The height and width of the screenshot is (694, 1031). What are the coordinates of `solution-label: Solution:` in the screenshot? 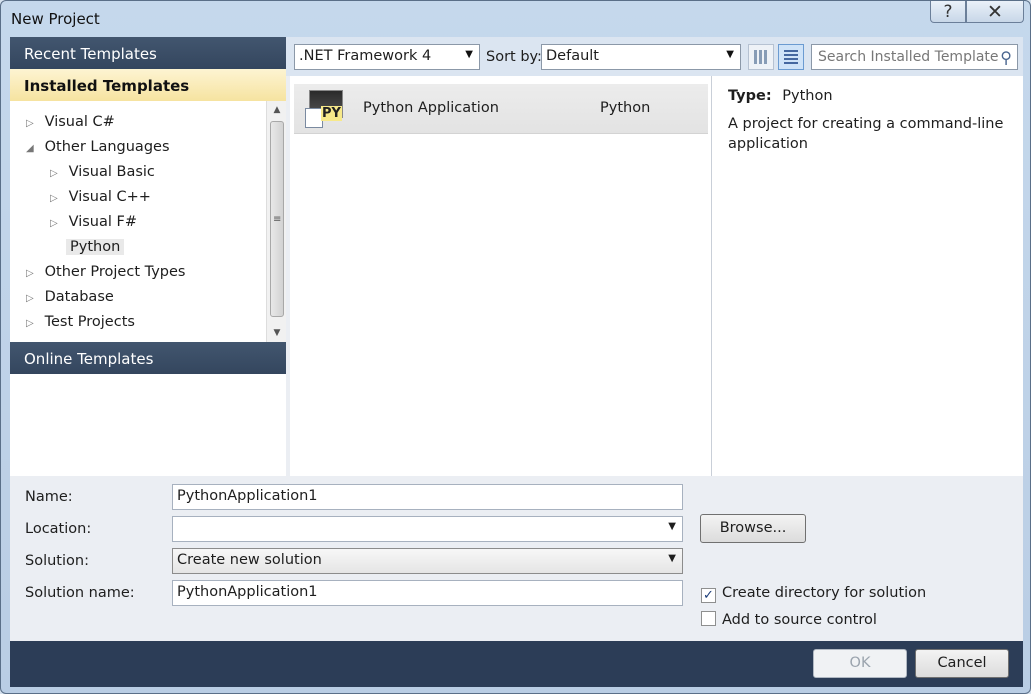 It's located at (57, 561).